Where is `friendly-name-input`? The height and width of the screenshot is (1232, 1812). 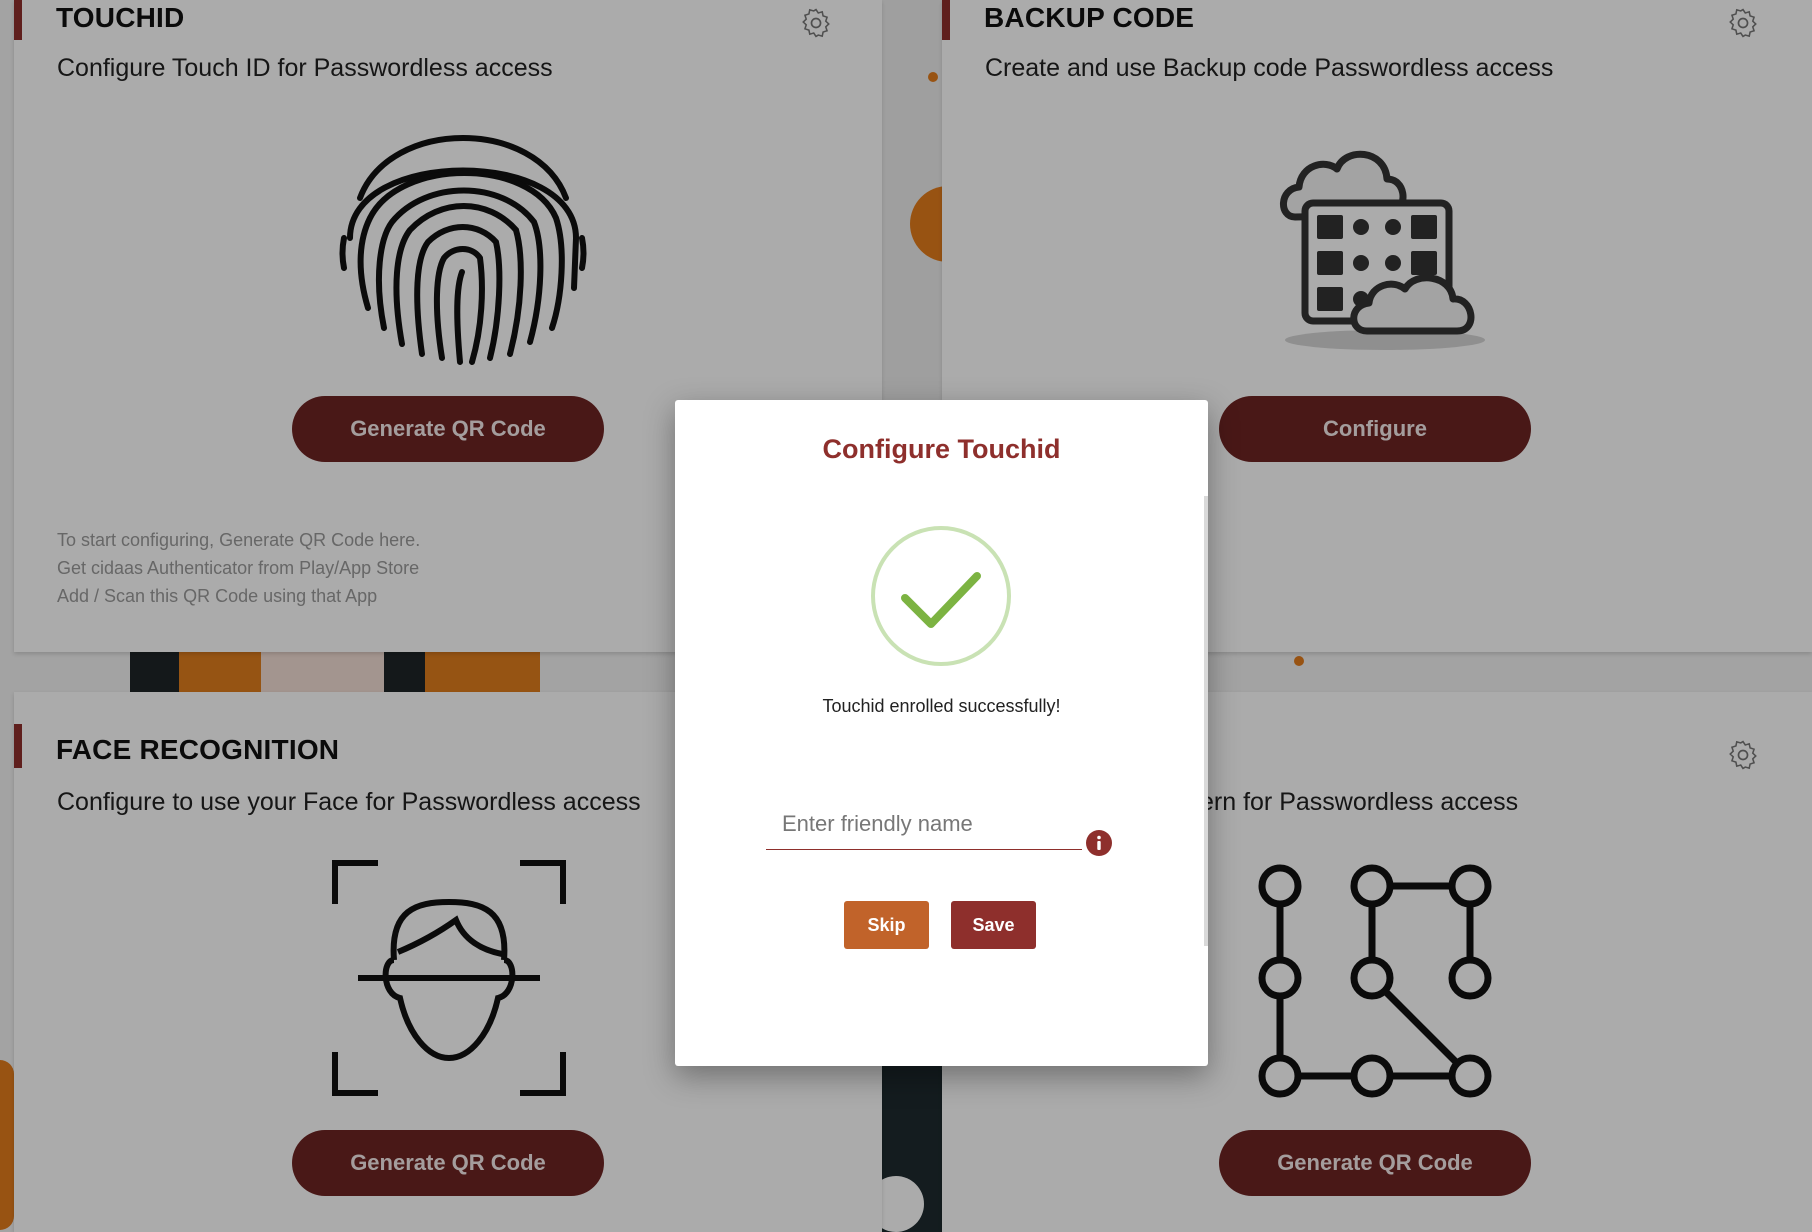
friendly-name-input is located at coordinates (924, 824).